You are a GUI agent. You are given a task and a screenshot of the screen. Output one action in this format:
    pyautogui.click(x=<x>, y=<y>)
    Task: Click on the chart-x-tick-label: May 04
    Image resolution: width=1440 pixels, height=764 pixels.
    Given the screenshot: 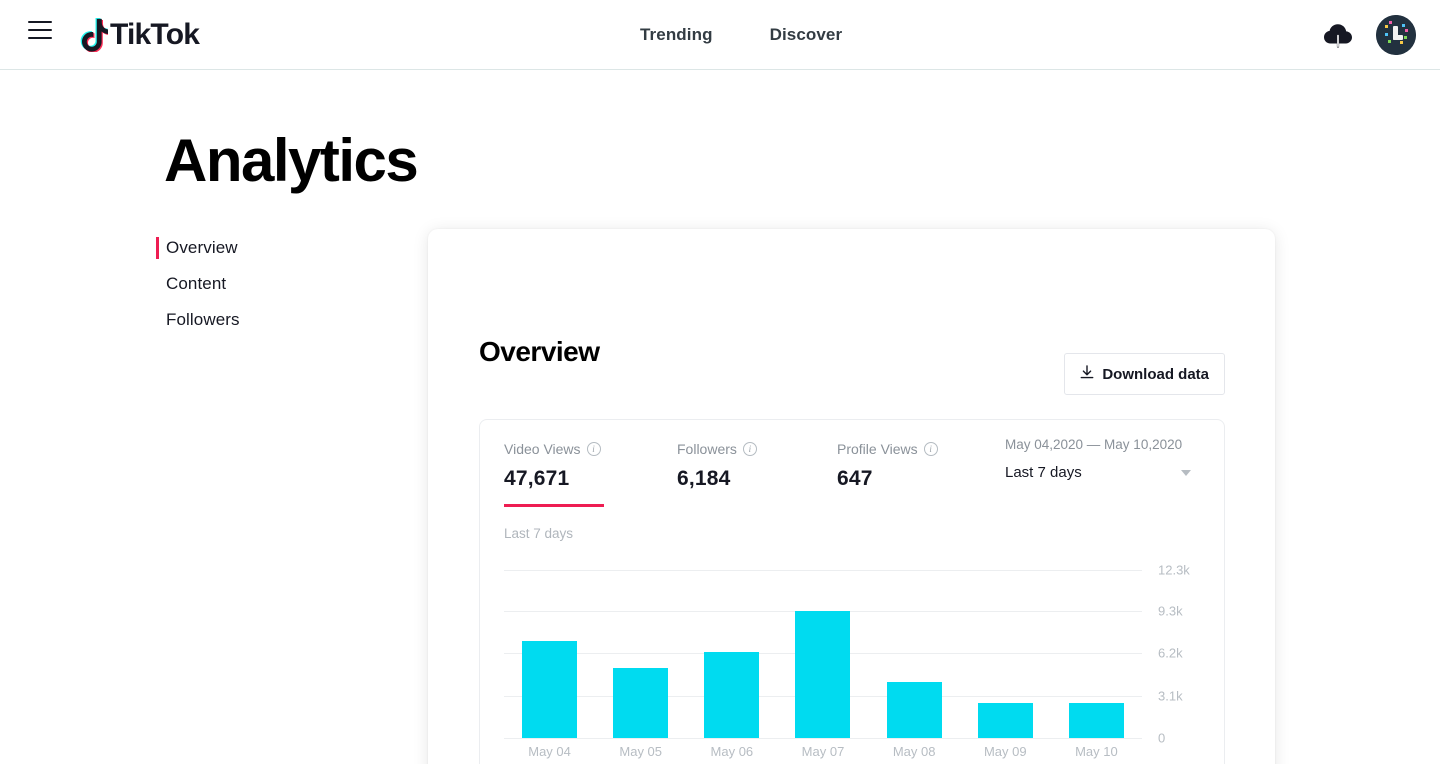 What is the action you would take?
    pyautogui.click(x=549, y=751)
    